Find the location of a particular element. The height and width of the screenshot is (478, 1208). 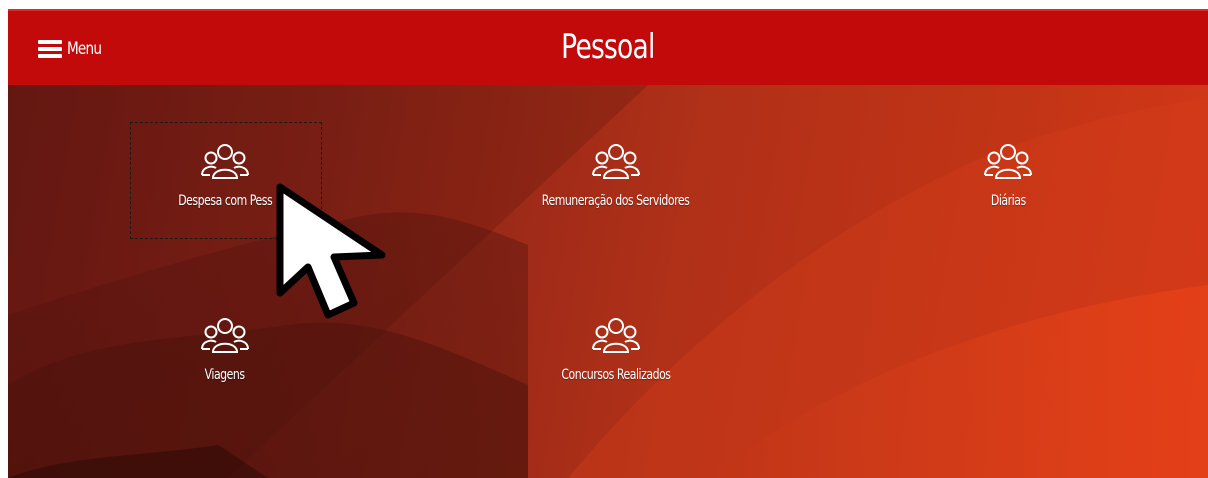

tile-label: Diárias is located at coordinates (1008, 201).